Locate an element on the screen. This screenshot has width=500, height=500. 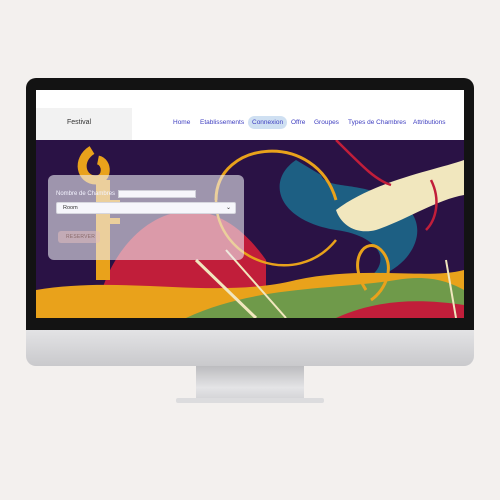
nav-groupes: Groupes is located at coordinates (326, 122).